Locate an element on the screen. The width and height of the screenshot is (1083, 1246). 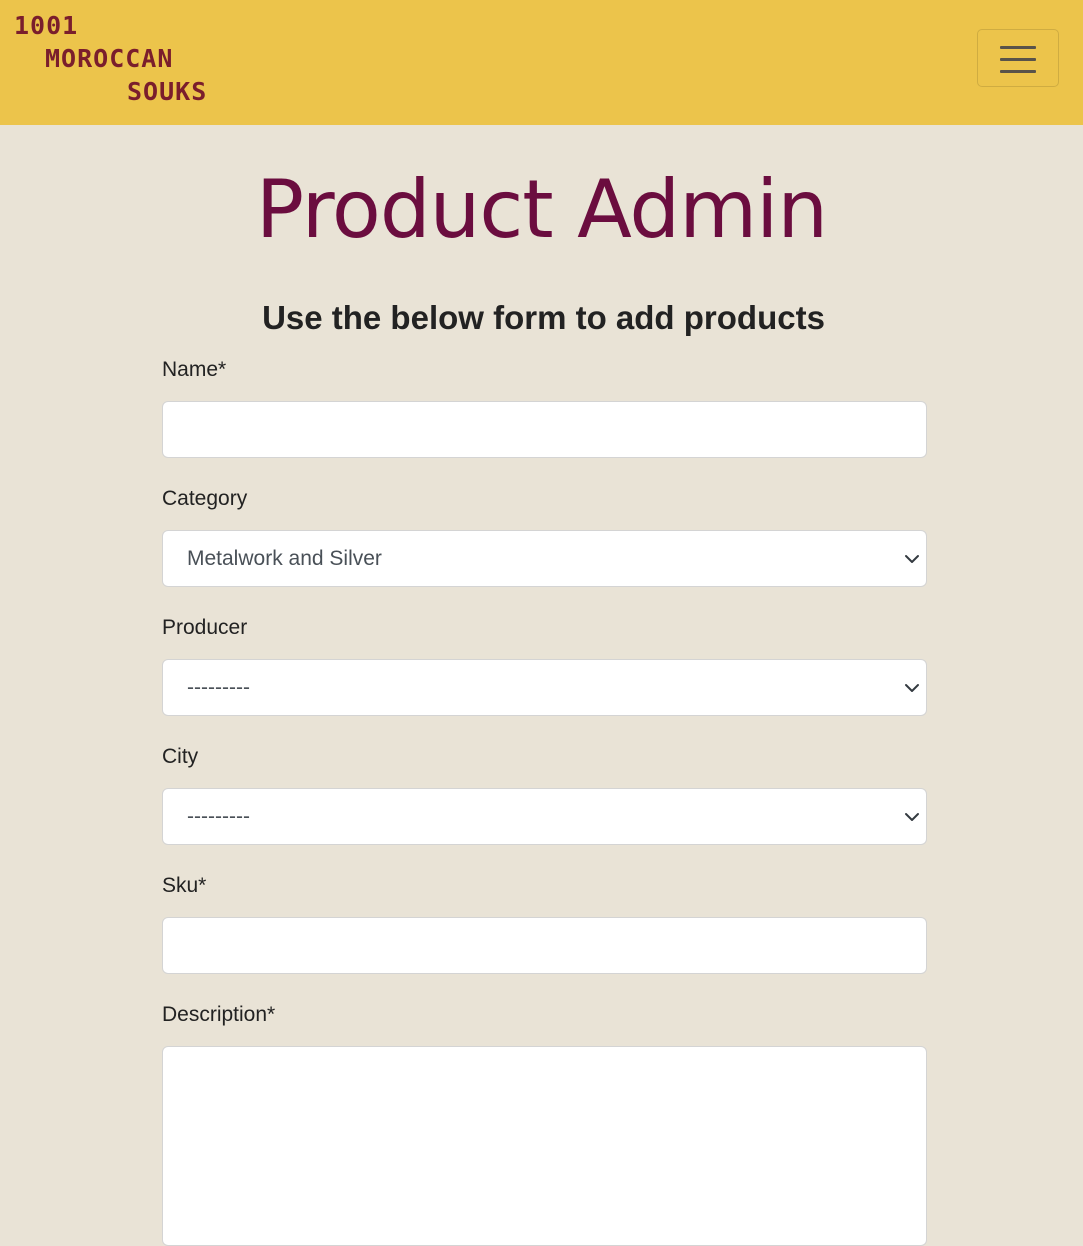
navbar: 1001 MOROCCAN SOUKS is located at coordinates (541, 62).